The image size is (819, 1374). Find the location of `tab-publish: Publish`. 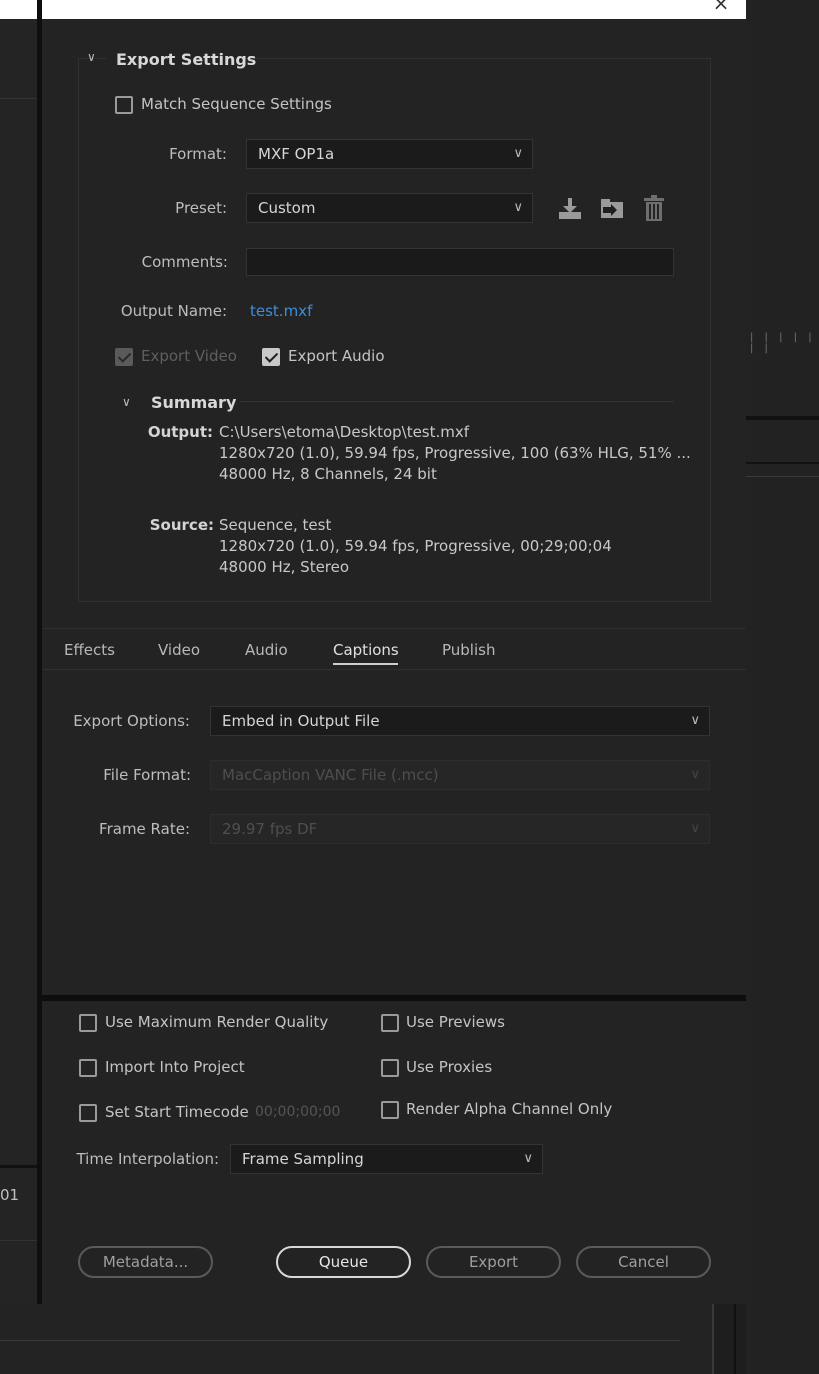

tab-publish: Publish is located at coordinates (468, 650).